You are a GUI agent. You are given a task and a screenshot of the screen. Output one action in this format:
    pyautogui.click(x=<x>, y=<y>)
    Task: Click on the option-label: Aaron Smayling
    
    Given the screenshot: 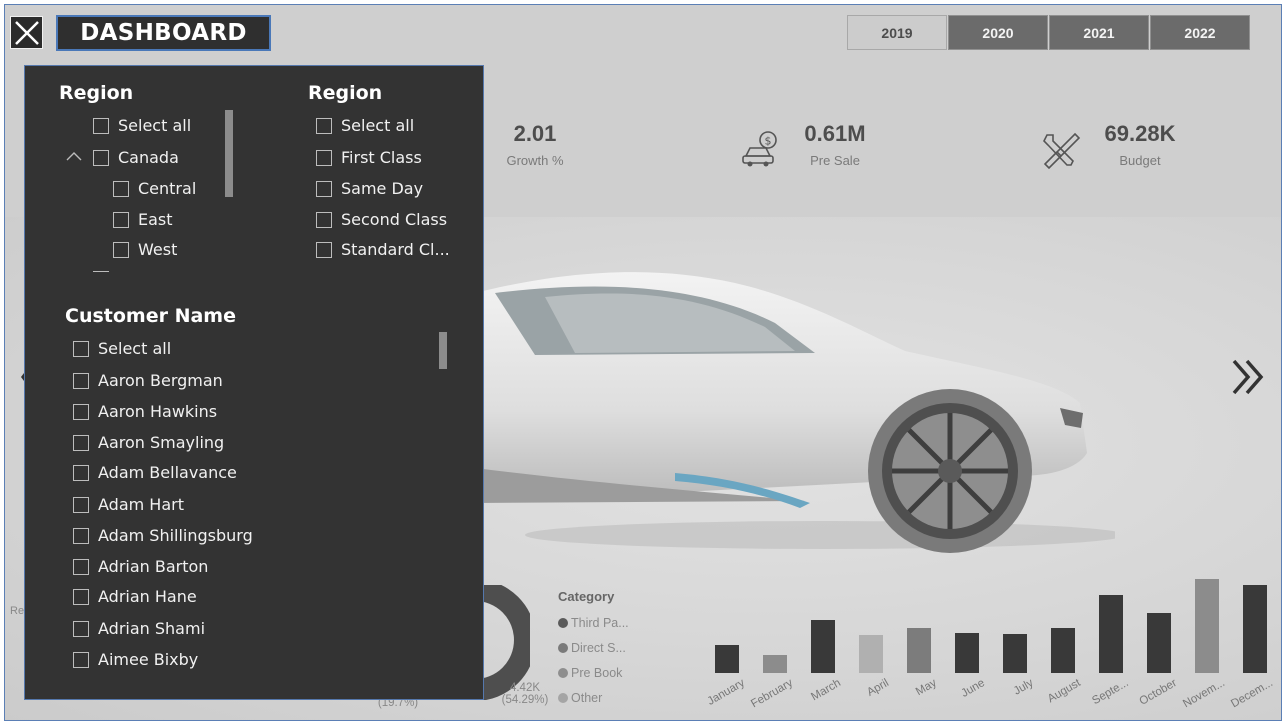 What is the action you would take?
    pyautogui.click(x=161, y=442)
    